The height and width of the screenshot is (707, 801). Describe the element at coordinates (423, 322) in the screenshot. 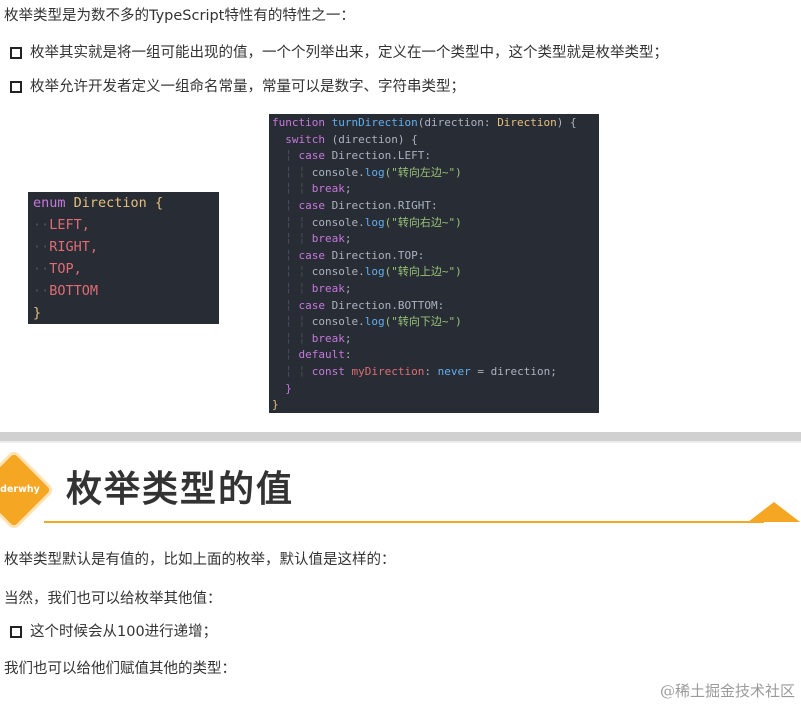

I see `log-message: ("转向下边~")` at that location.